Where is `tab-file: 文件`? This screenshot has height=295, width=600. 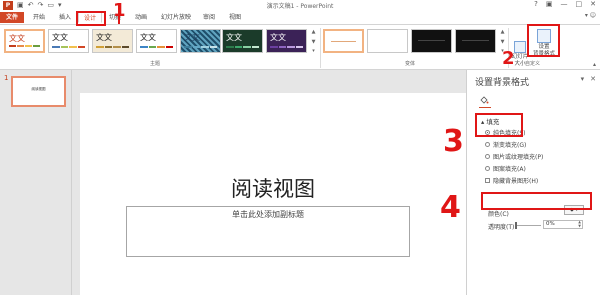
tab-file: 文件 is located at coordinates (12, 17).